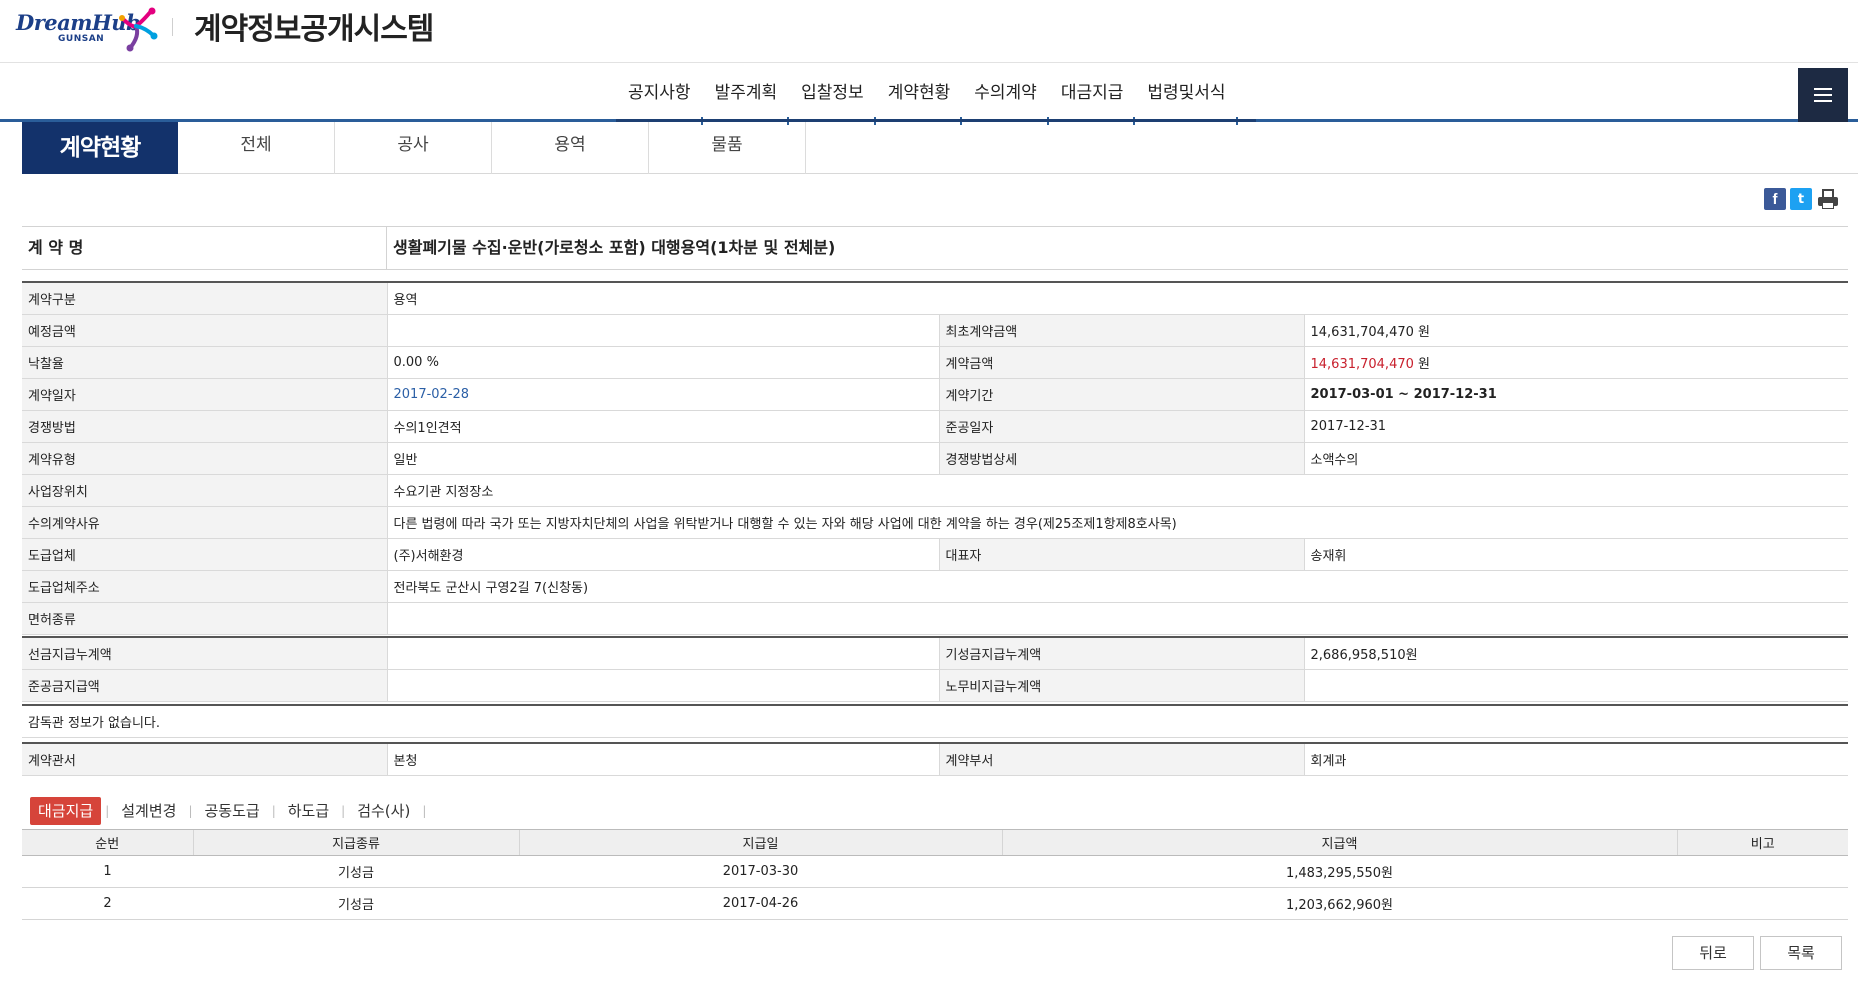  I want to click on header-divider, so click(172, 27).